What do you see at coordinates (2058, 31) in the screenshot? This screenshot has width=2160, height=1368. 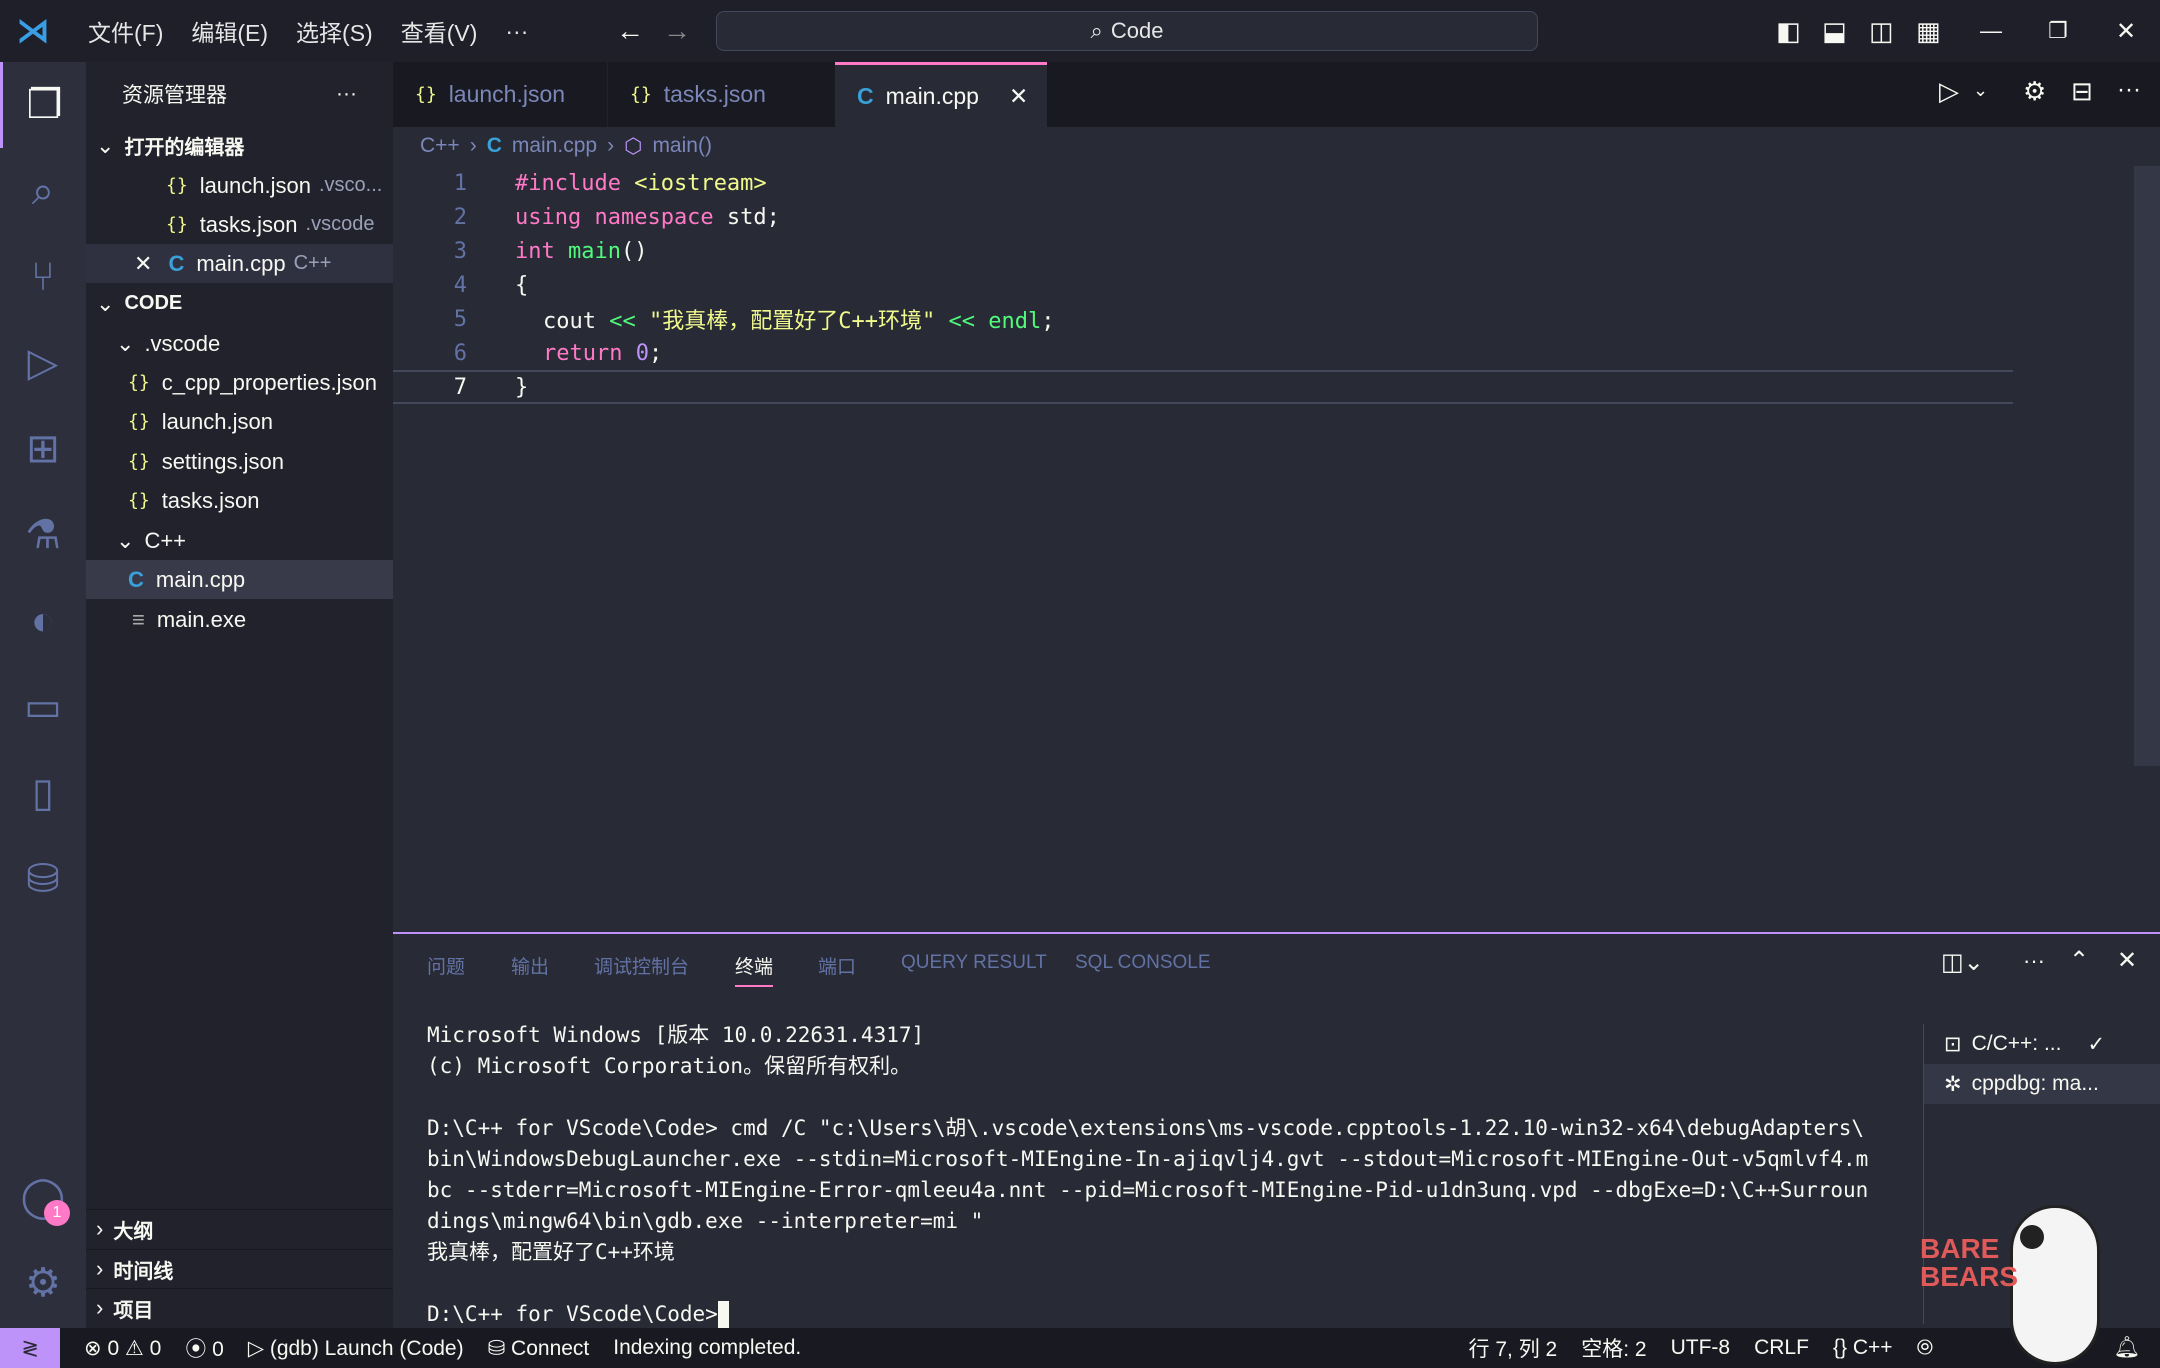 I see `restore-icon: ❐` at bounding box center [2058, 31].